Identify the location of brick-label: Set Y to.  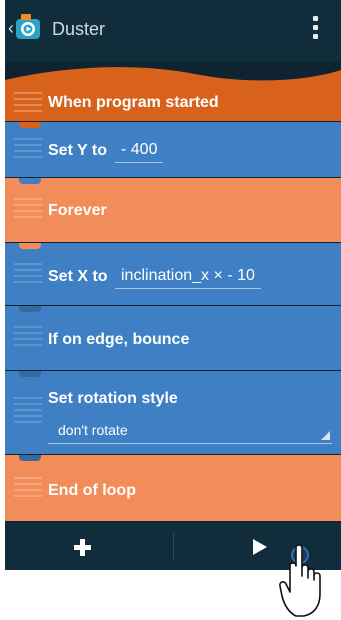
(77, 150).